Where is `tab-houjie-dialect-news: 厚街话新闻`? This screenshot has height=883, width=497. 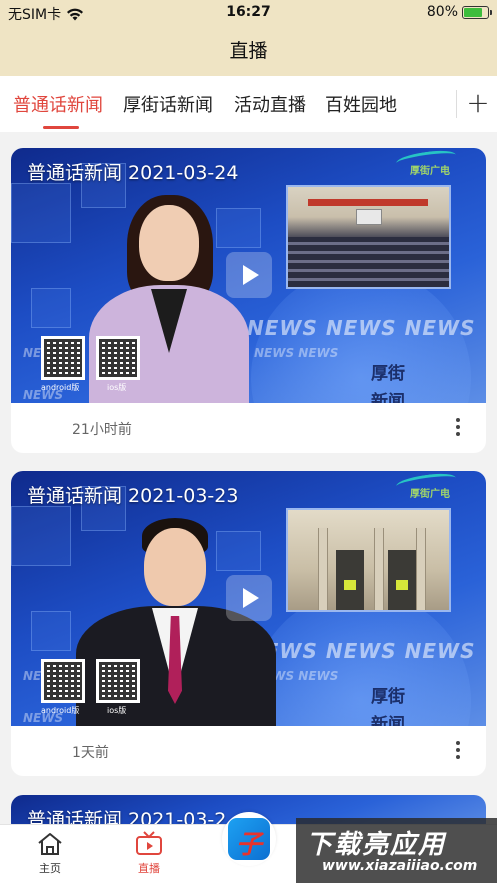
tab-houjie-dialect-news: 厚街话新闻 is located at coordinates (168, 104).